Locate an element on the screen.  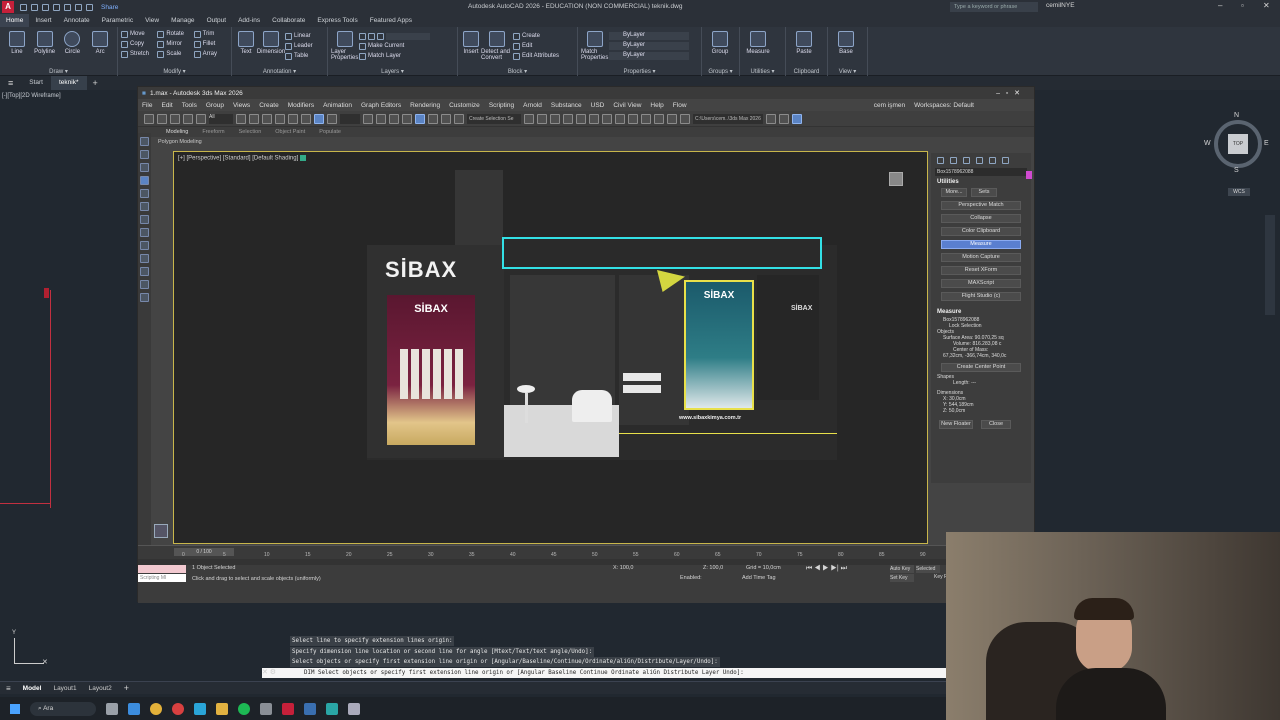
layer-properties-button: Layer Properties is located at coordinates (345, 46).